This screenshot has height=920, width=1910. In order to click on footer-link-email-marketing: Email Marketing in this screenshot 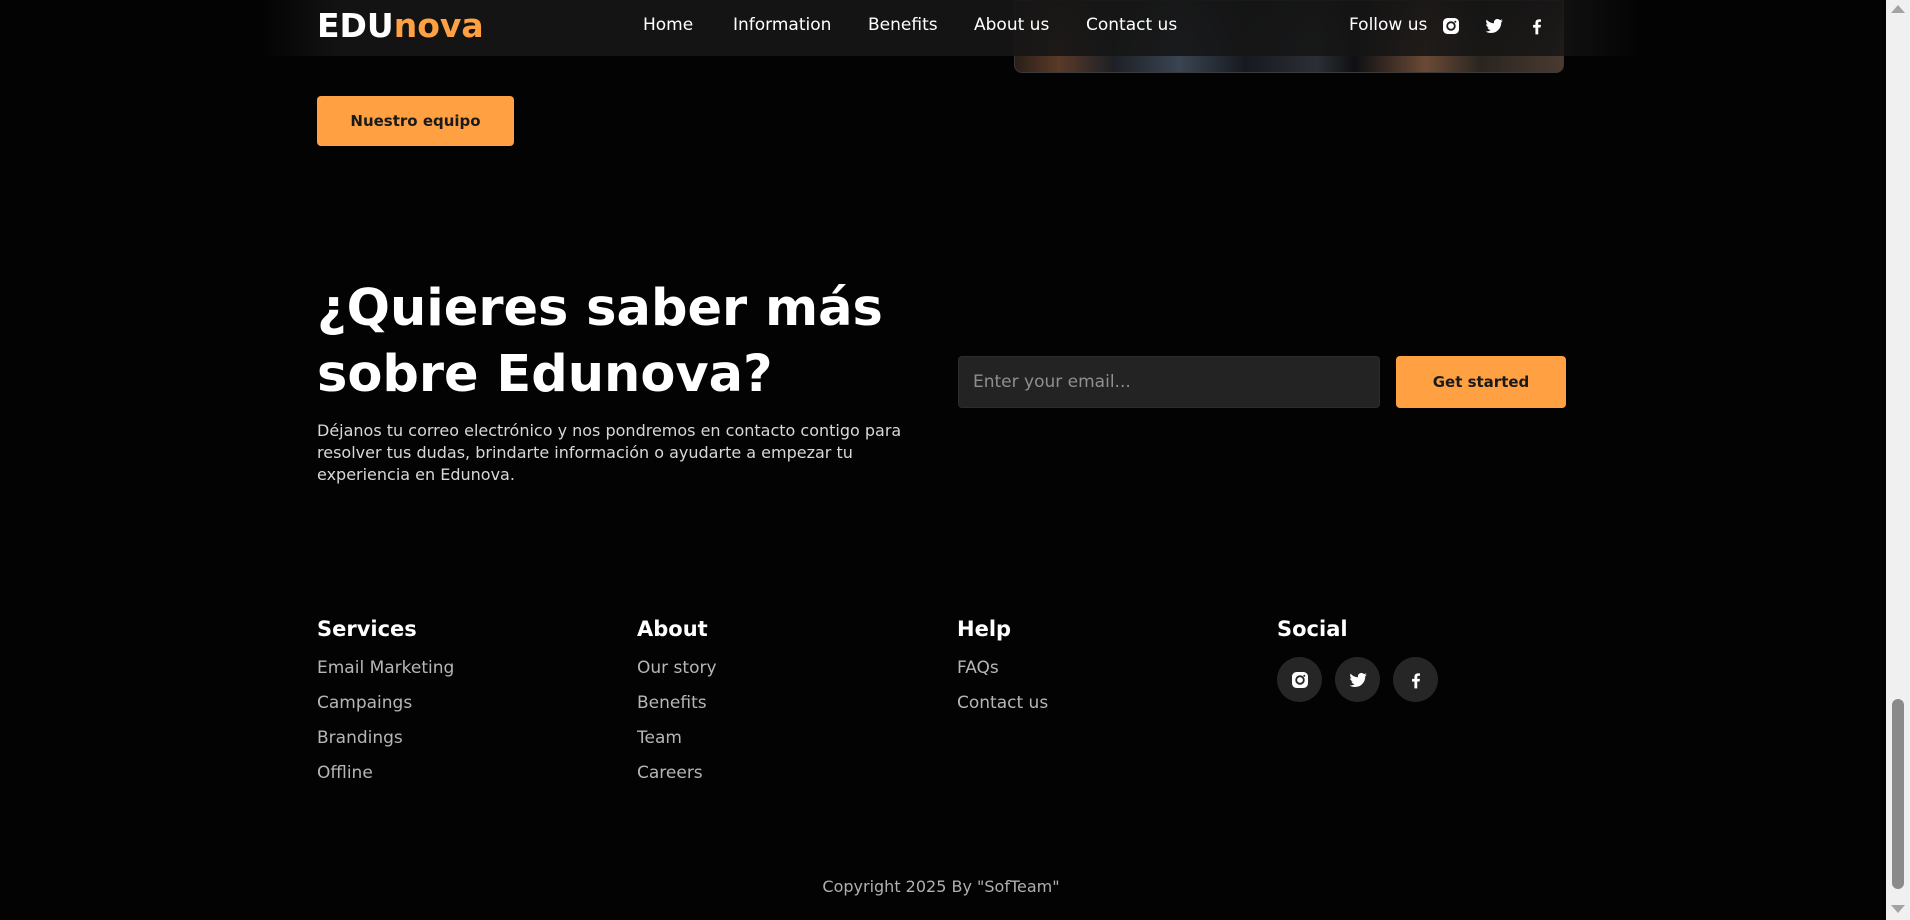, I will do `click(385, 674)`.